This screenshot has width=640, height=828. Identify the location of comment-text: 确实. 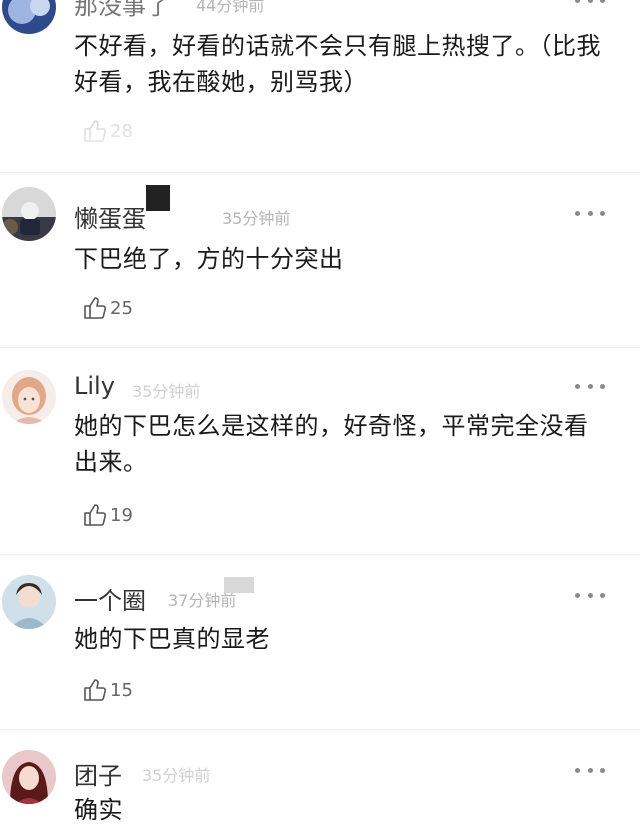
(98, 810).